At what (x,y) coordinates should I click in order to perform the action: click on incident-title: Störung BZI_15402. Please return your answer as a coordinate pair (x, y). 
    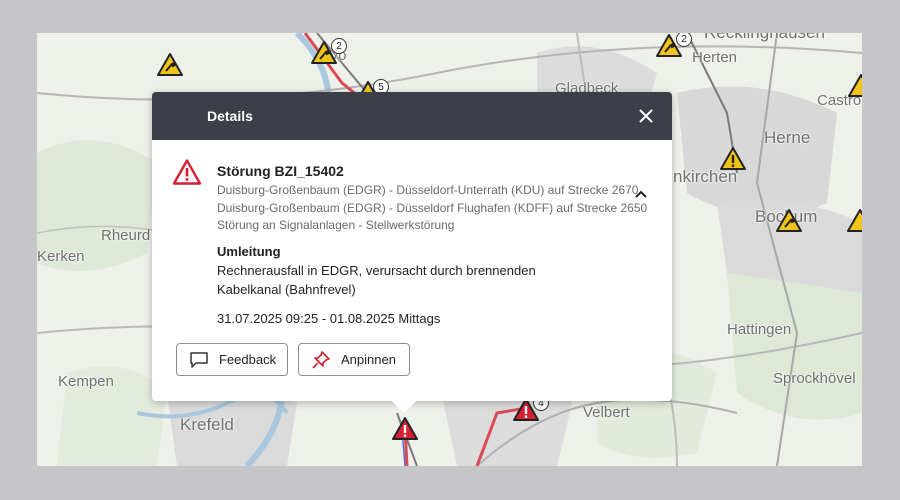
    Looking at the image, I should click on (280, 171).